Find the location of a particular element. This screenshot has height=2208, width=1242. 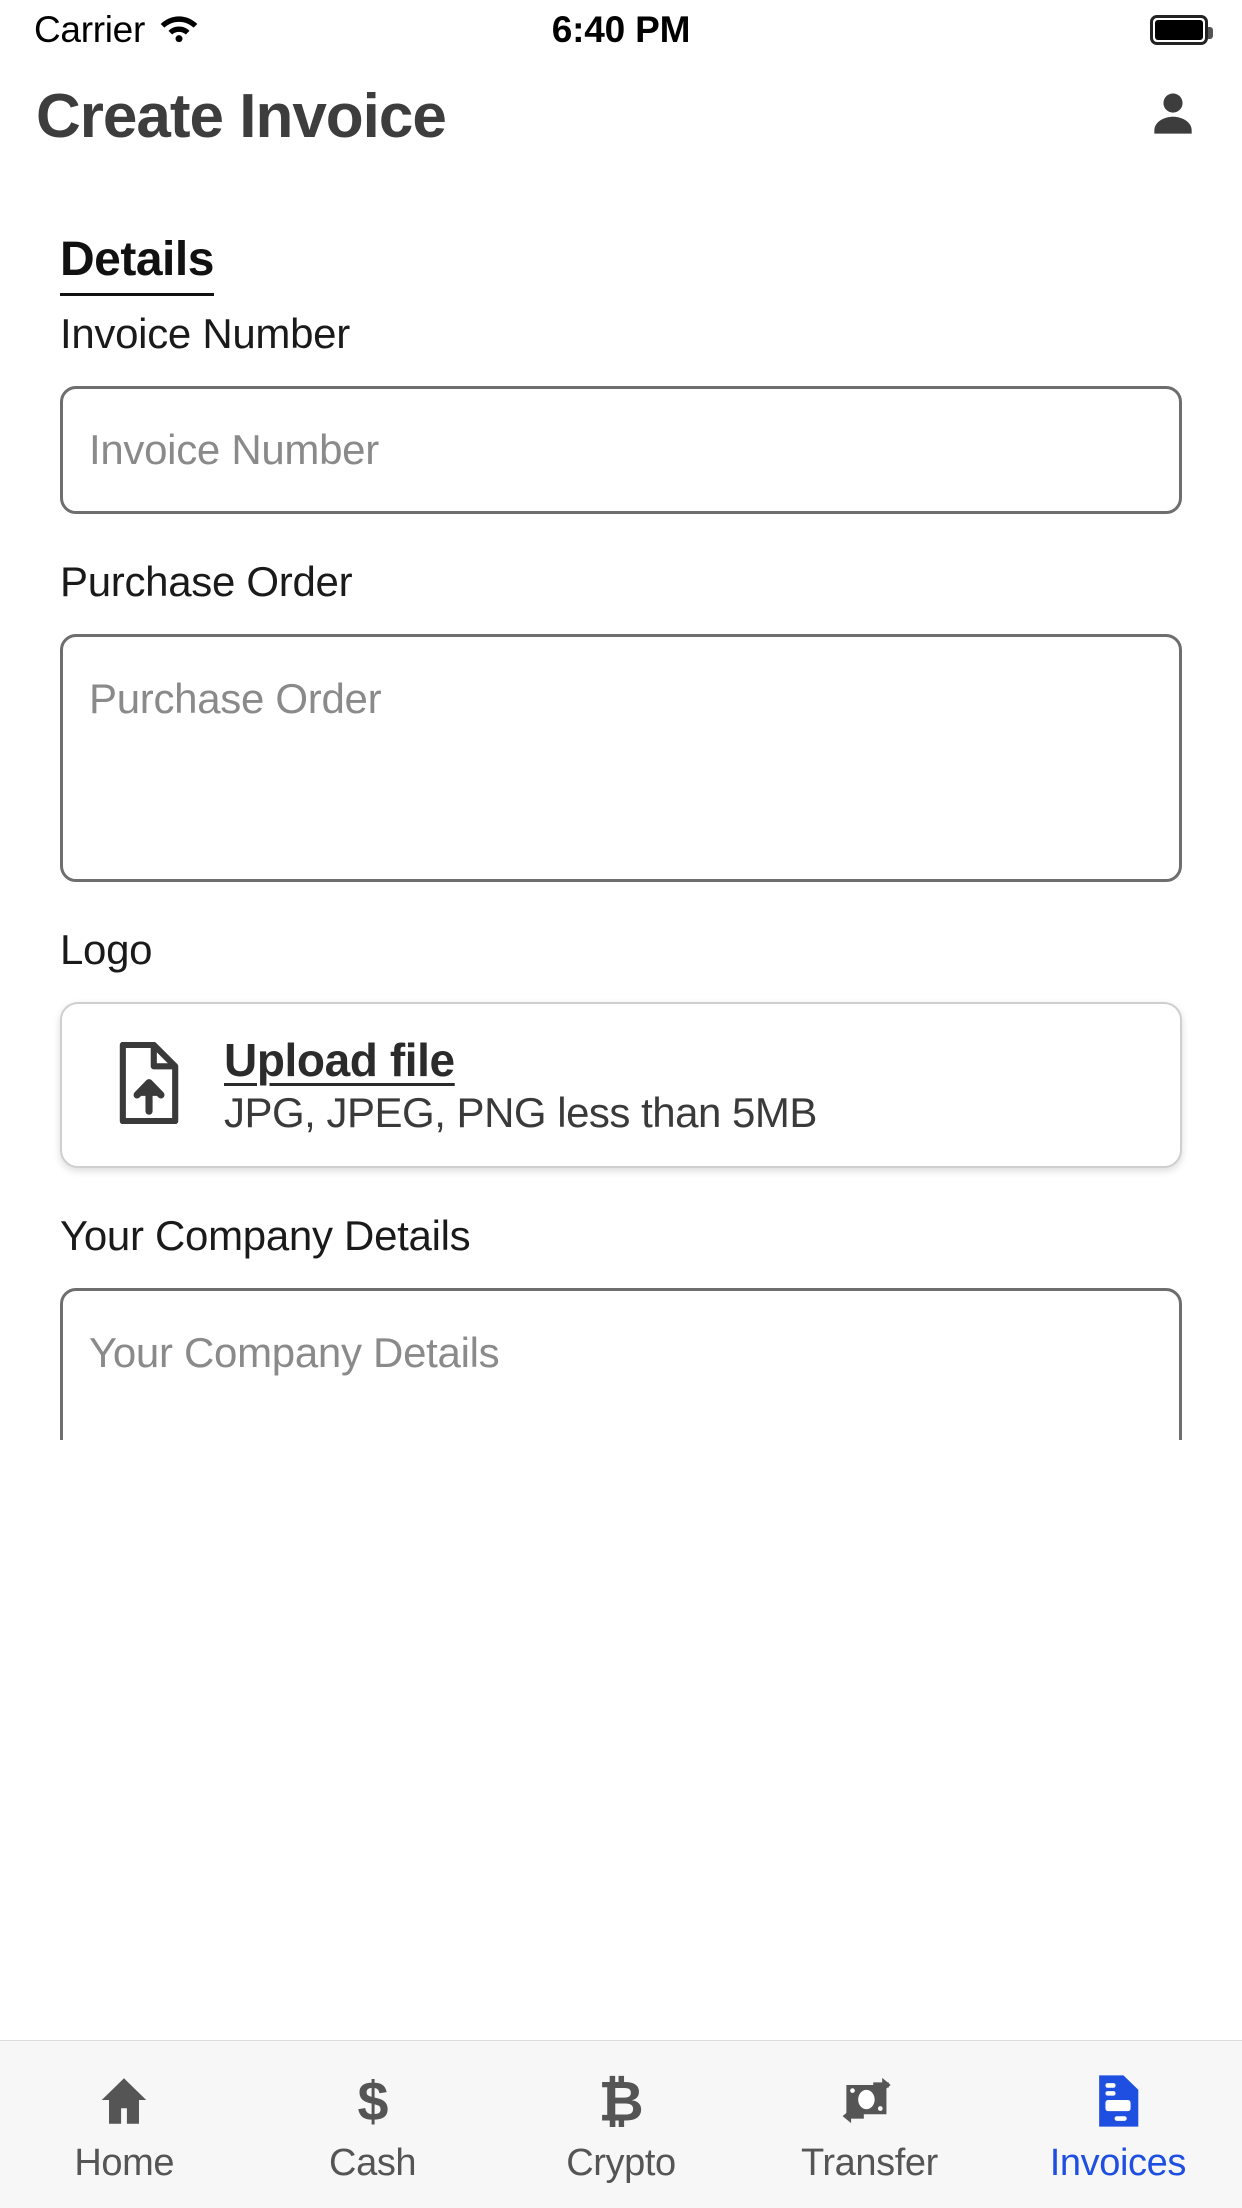

upload-file-card: Upload file JPG, JPEG, PNG less than 5MB is located at coordinates (621, 1085).